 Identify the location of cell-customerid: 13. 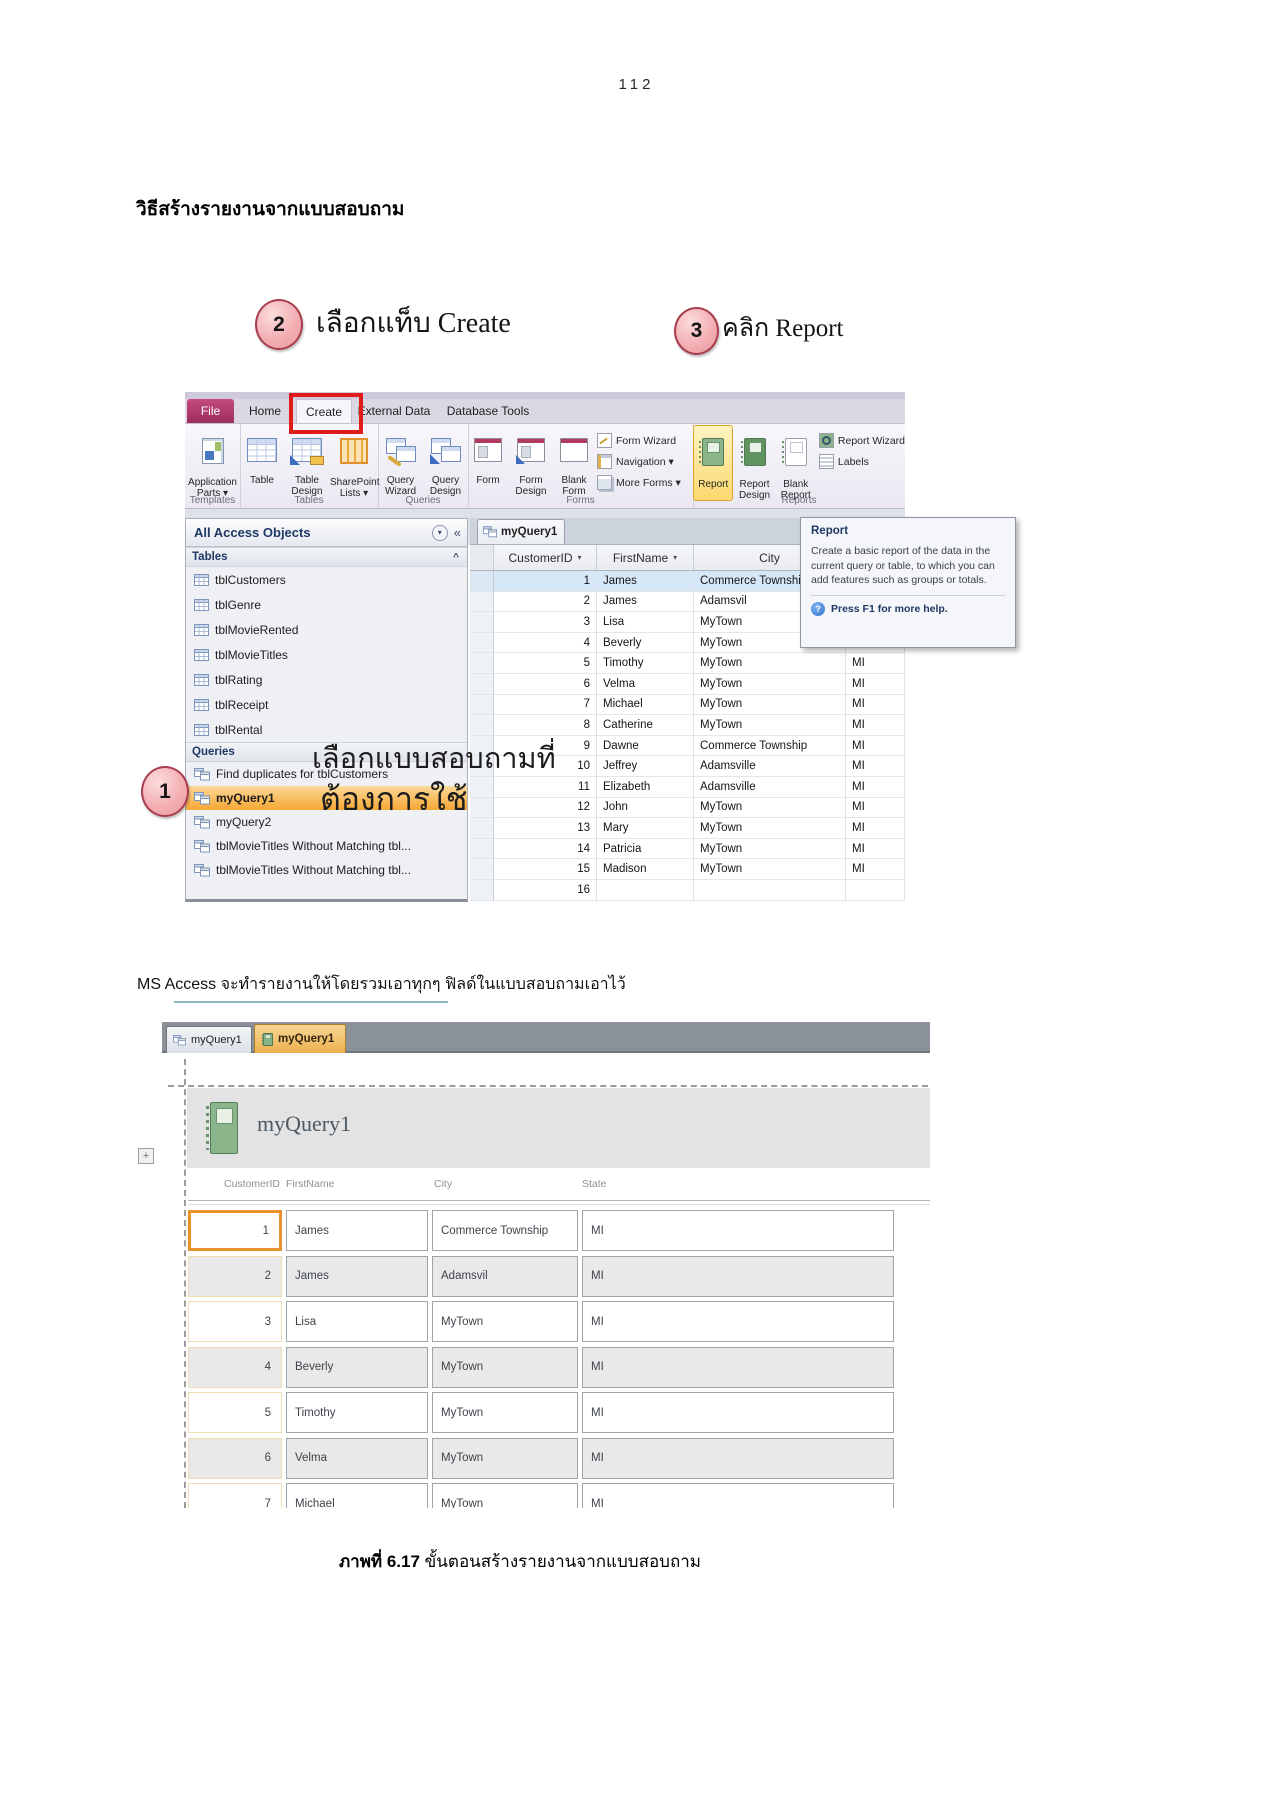
(545, 828).